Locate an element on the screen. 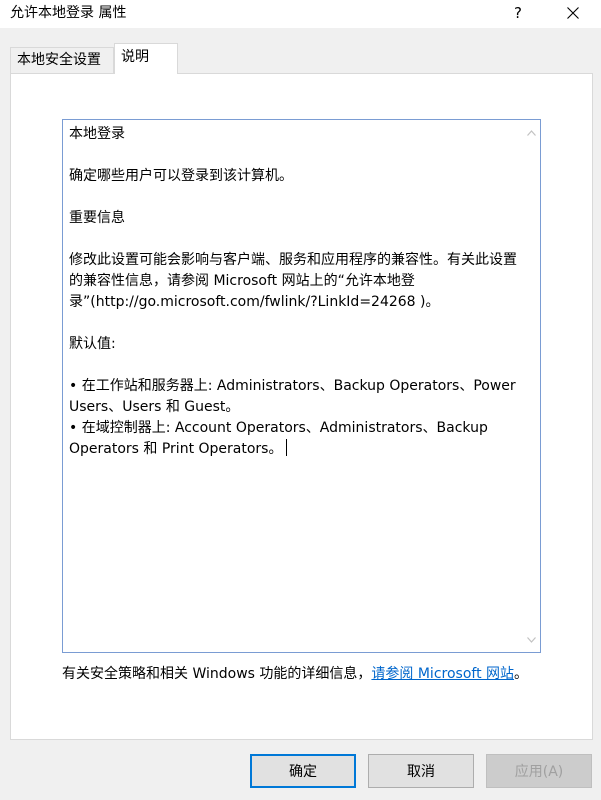 Image resolution: width=601 pixels, height=800 pixels. apply-button: 应用(A) is located at coordinates (539, 771).